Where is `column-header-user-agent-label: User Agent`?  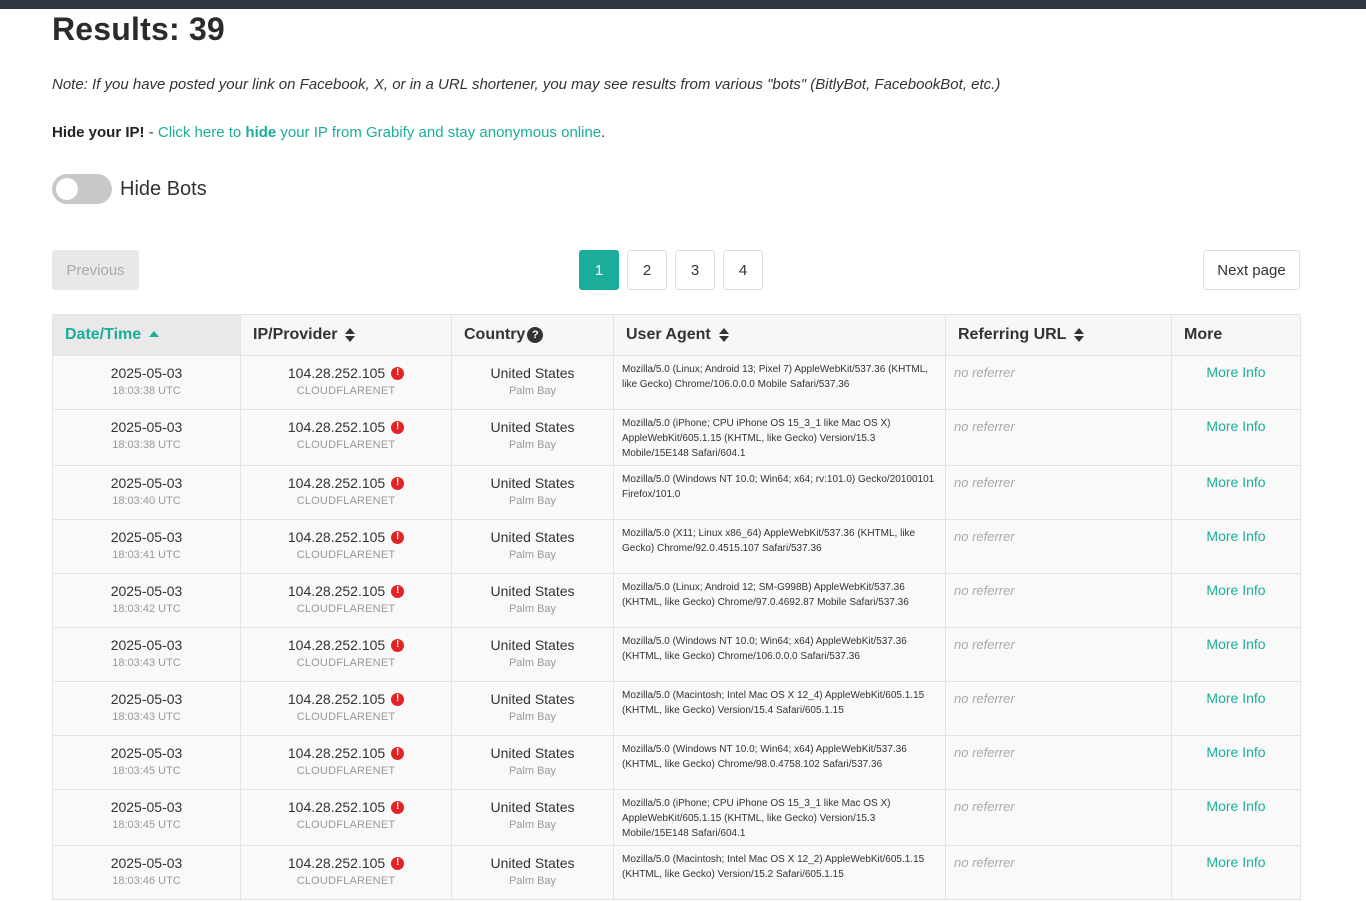 column-header-user-agent-label: User Agent is located at coordinates (668, 334).